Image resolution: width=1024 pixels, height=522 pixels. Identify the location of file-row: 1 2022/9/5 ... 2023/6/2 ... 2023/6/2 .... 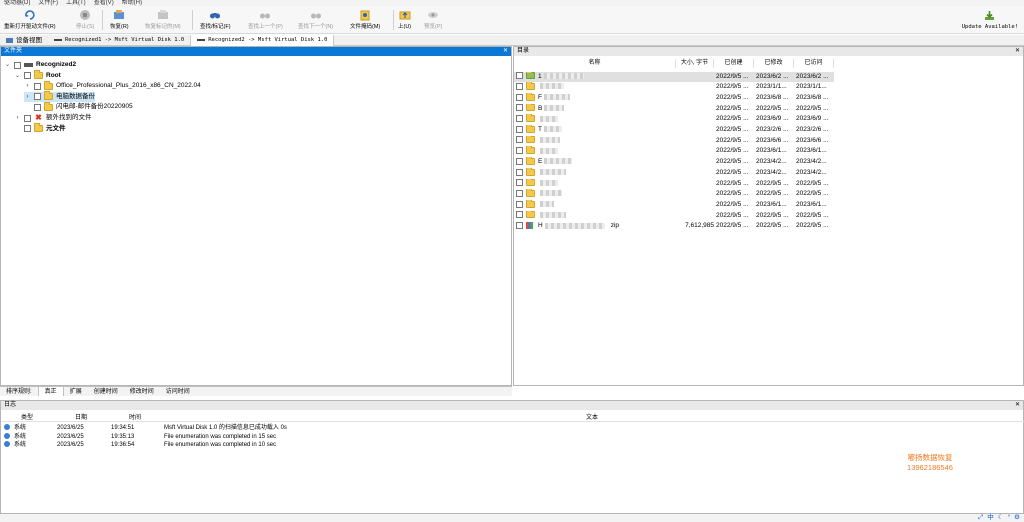
(674, 77).